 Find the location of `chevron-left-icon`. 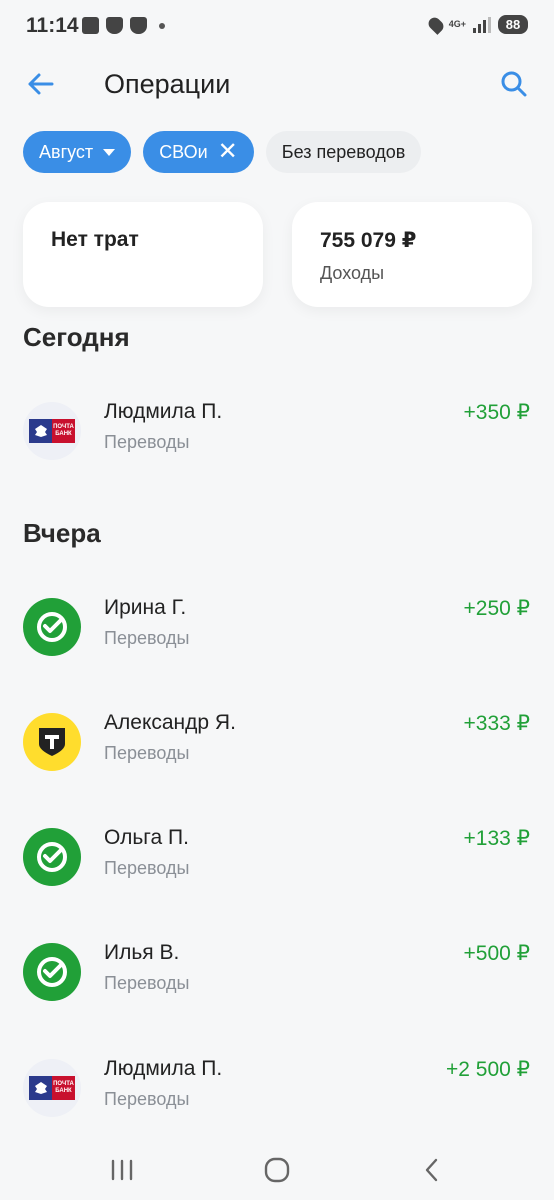

chevron-left-icon is located at coordinates (431, 1170).